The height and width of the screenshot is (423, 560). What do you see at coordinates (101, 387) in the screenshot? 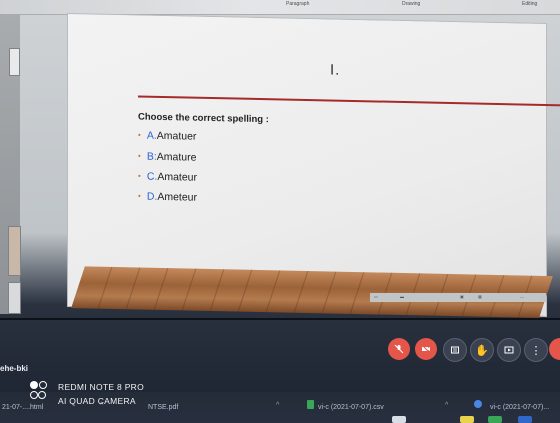
I see `camera-watermark-line1: REDMI NOTE 8 PRO` at bounding box center [101, 387].